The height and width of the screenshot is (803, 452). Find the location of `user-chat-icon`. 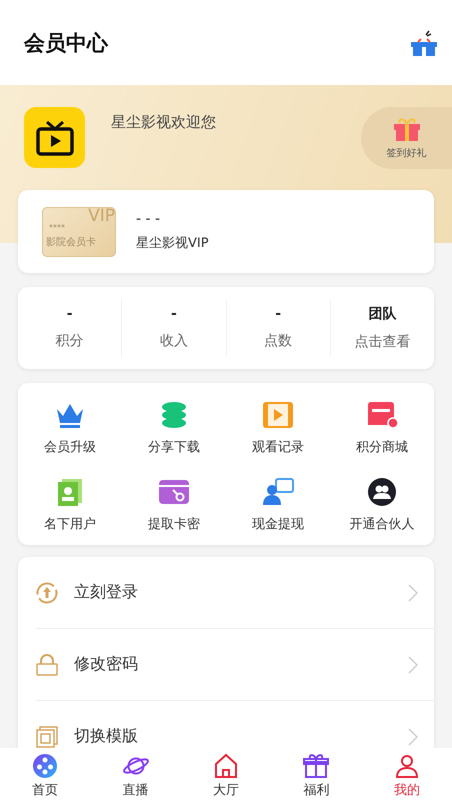

user-chat-icon is located at coordinates (278, 492).